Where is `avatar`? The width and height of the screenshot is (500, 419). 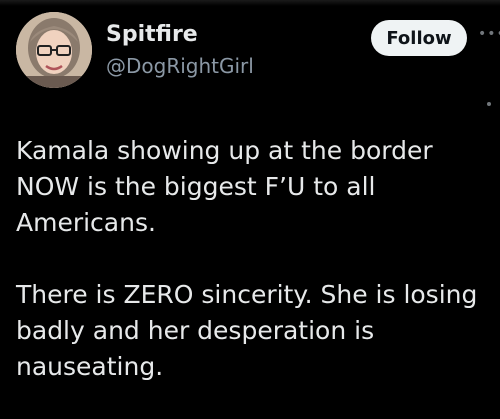 avatar is located at coordinates (54, 50).